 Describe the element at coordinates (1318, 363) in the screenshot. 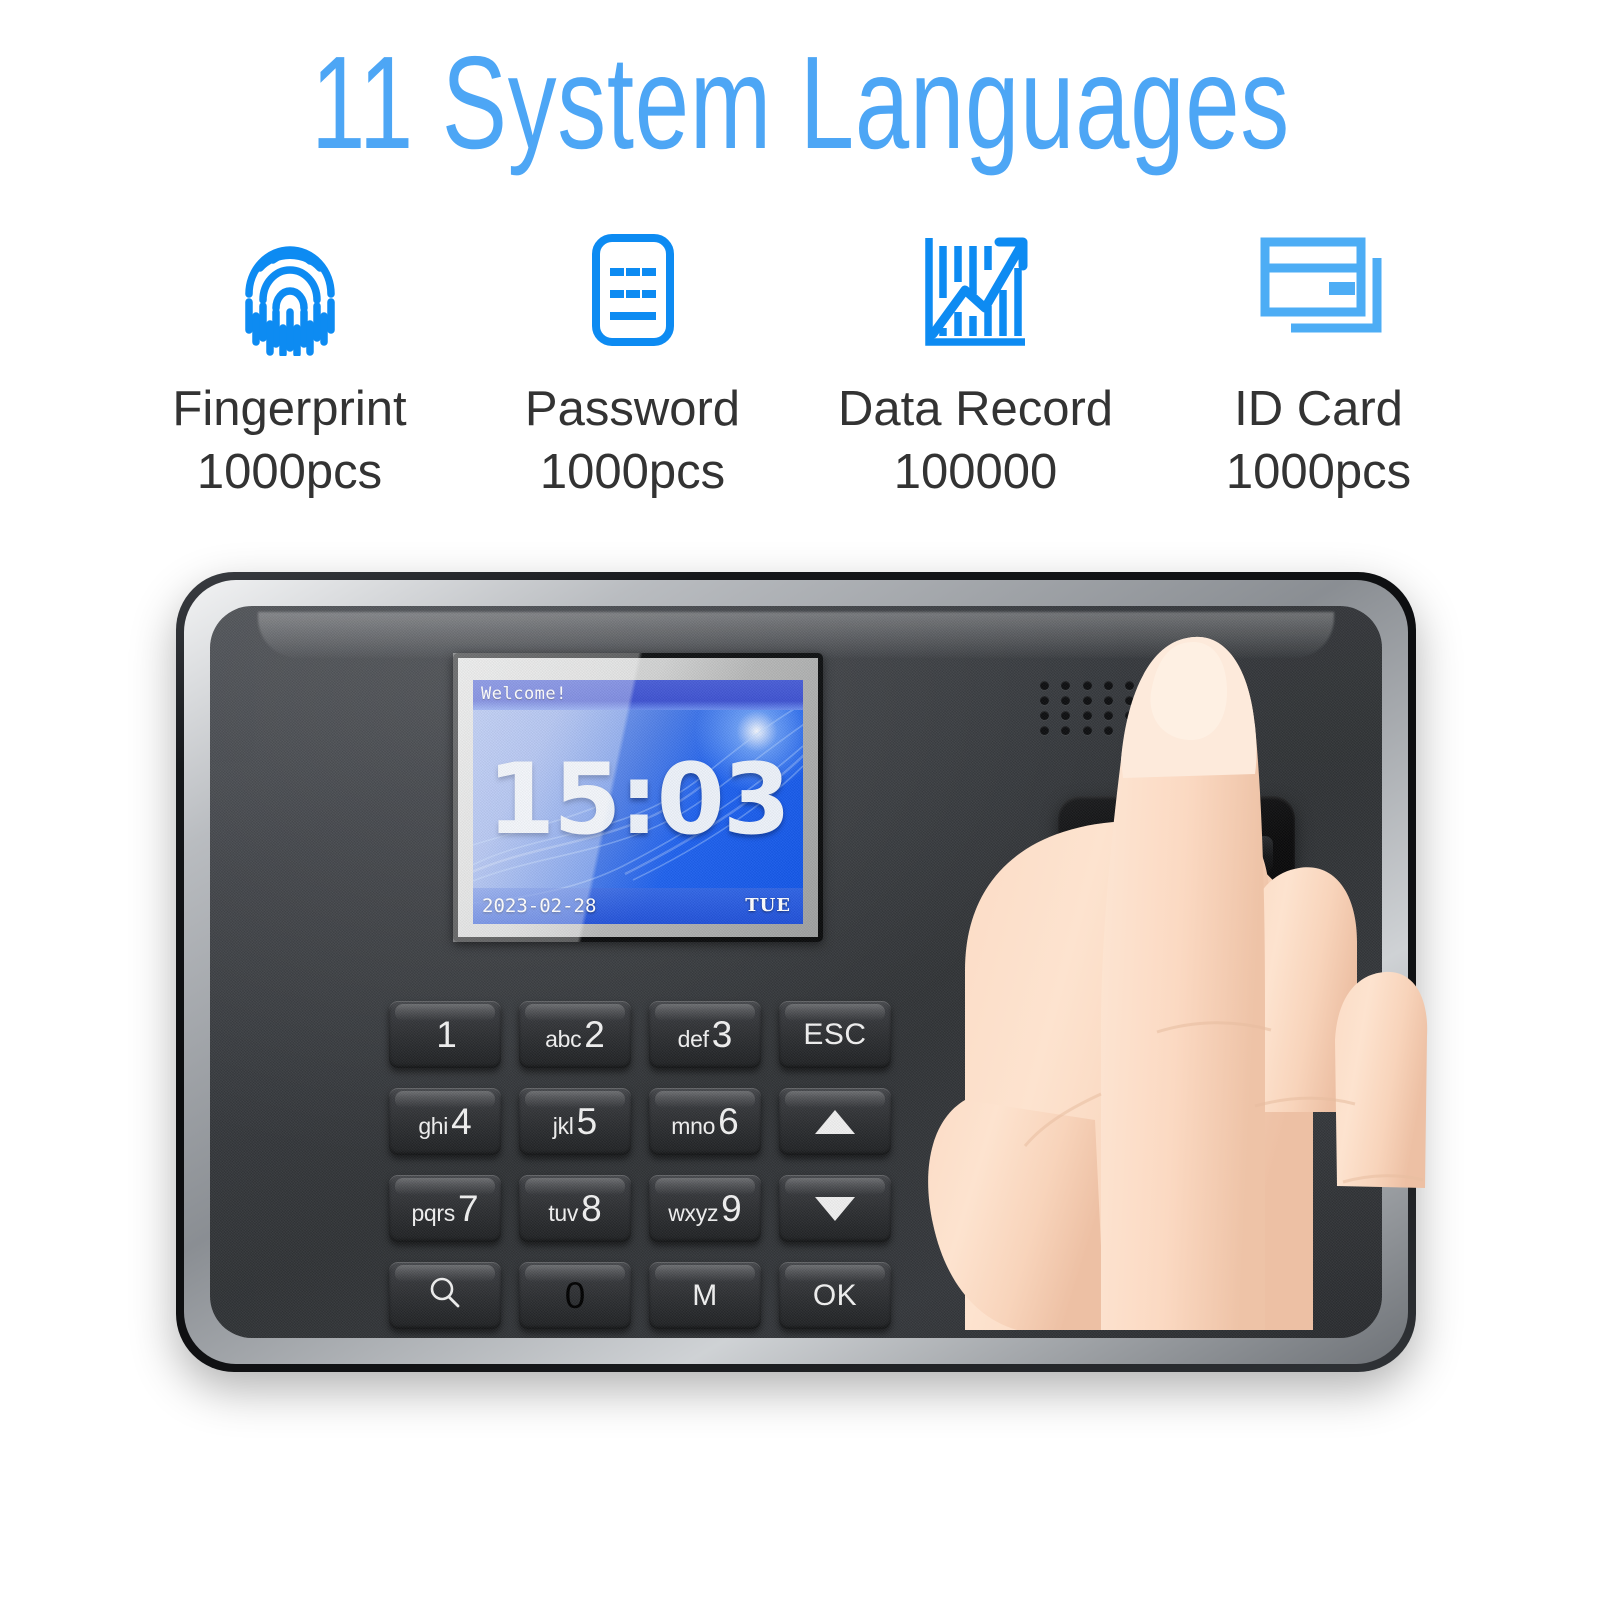

I see `feature-id-card: ID Card 1000pcs` at that location.